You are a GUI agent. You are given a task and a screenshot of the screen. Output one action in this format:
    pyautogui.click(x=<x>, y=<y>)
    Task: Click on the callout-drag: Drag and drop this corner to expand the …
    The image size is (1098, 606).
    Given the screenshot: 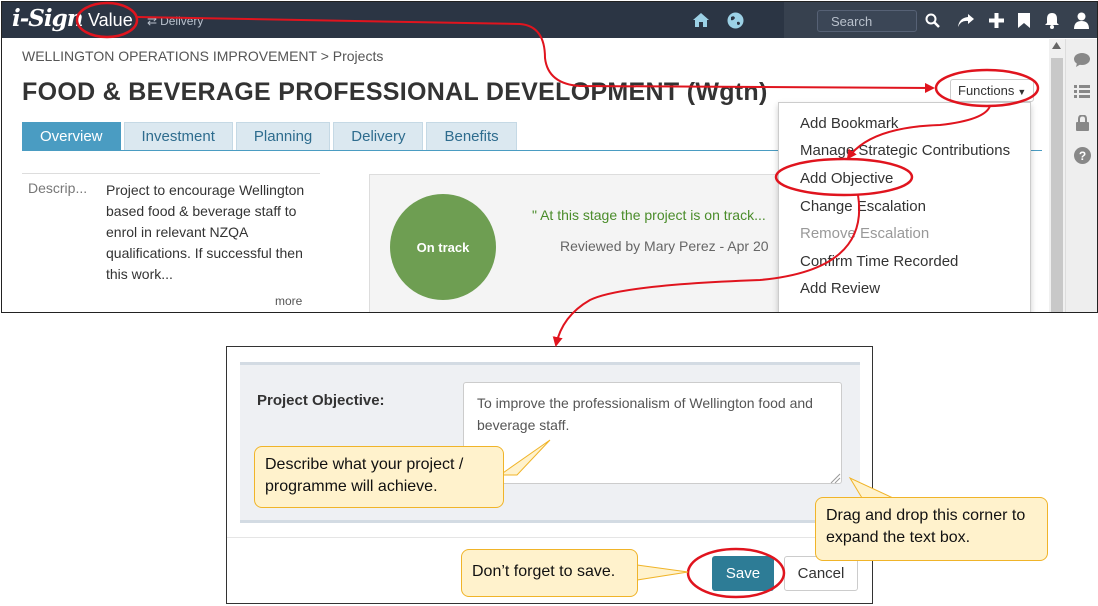 What is the action you would take?
    pyautogui.click(x=931, y=529)
    